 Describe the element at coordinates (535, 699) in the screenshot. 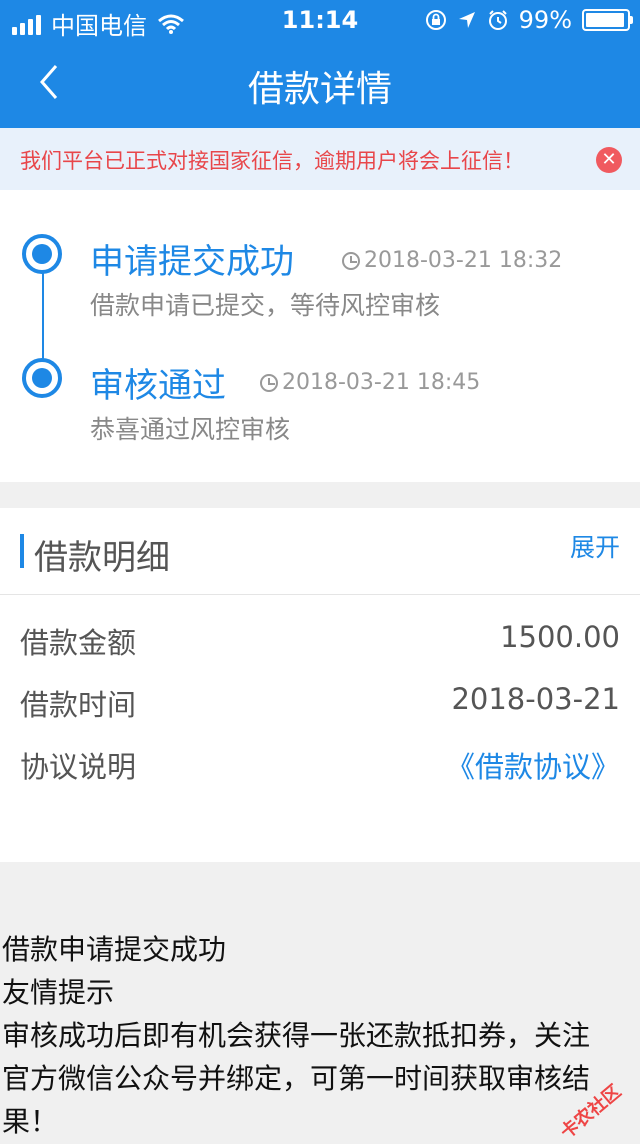

I see `row-value: 2018-03-21` at that location.